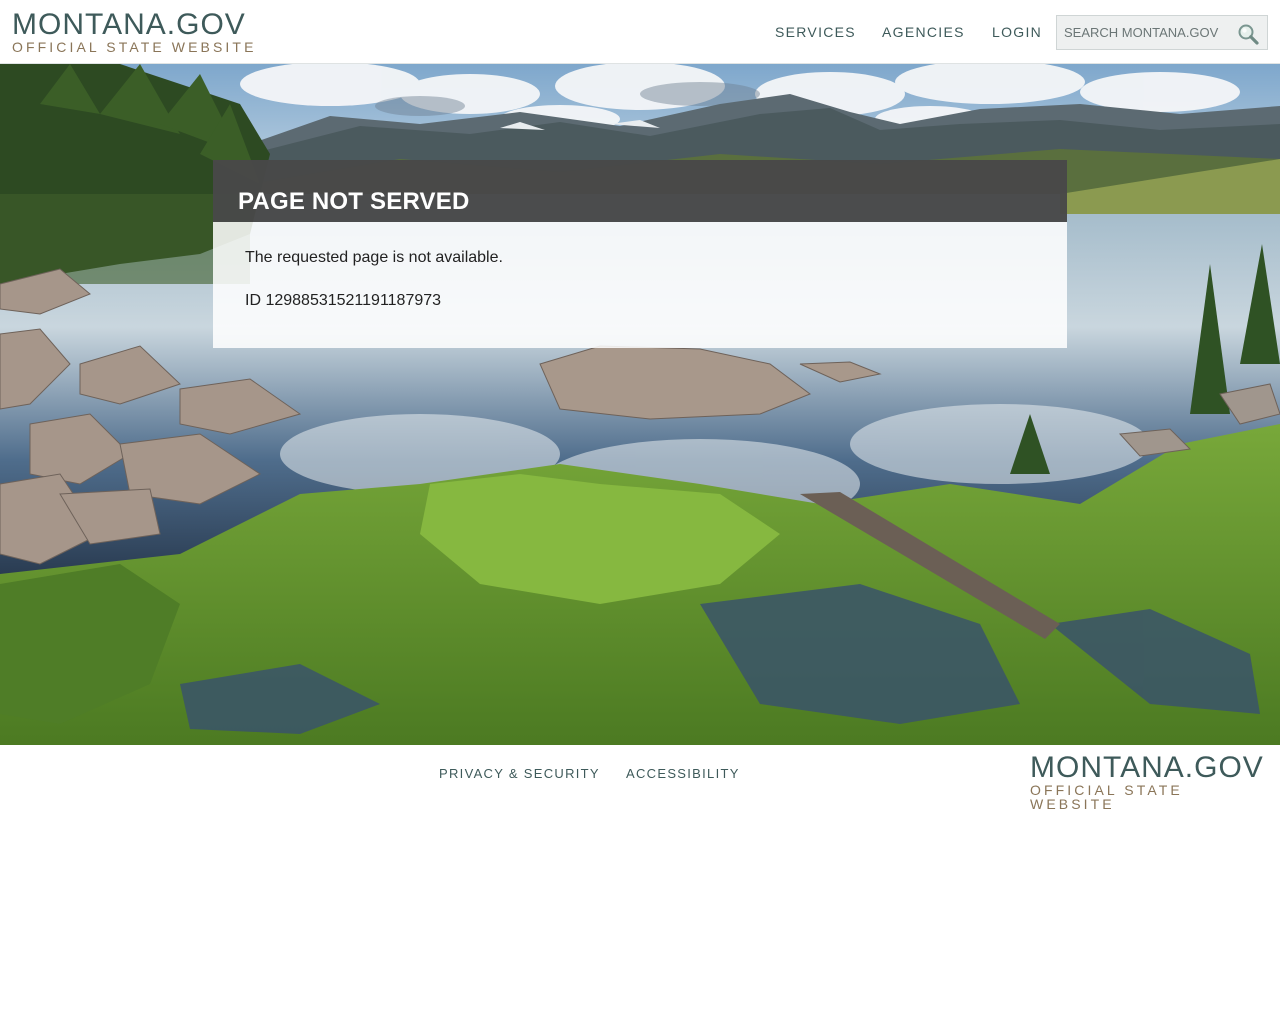 The image size is (1280, 1024). Describe the element at coordinates (354, 201) in the screenshot. I see `error-title: PAGE NOT SERVED` at that location.